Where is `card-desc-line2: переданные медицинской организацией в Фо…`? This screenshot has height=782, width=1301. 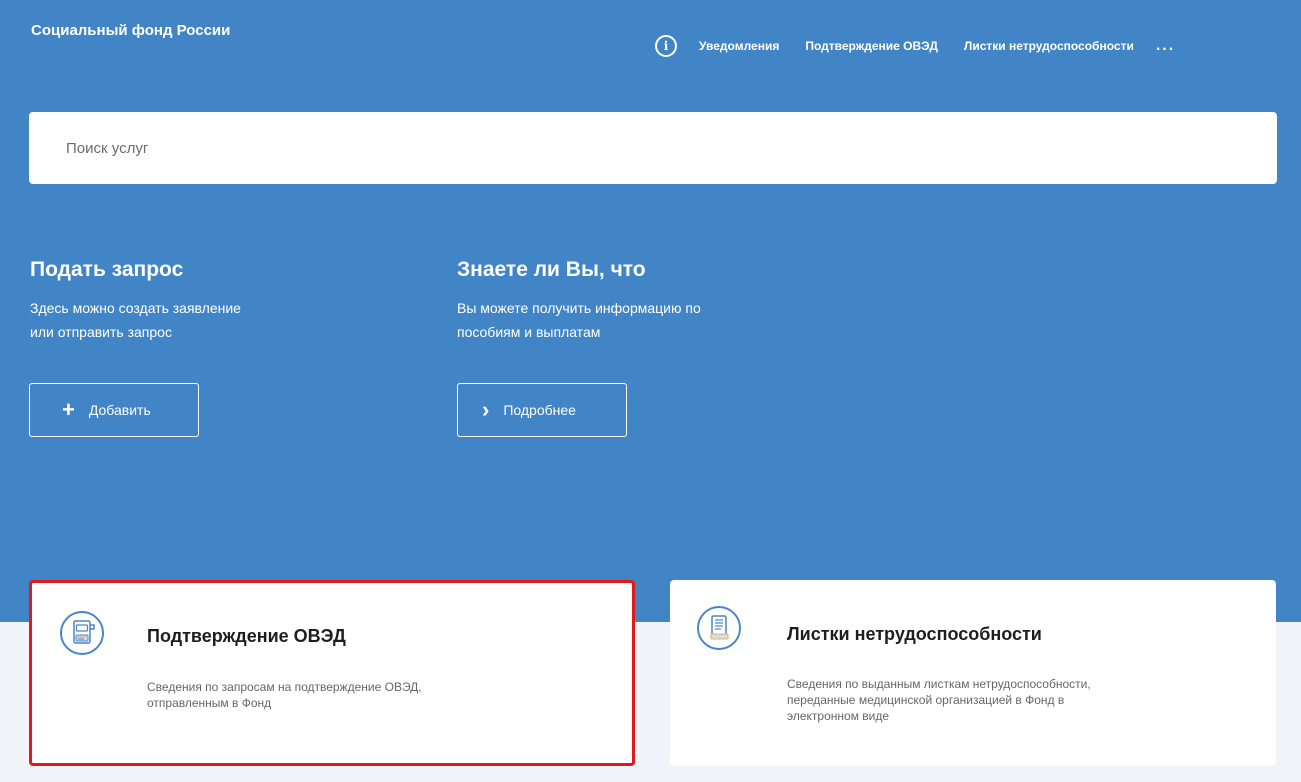 card-desc-line2: переданные медицинской организацией в Фо… is located at coordinates (926, 700).